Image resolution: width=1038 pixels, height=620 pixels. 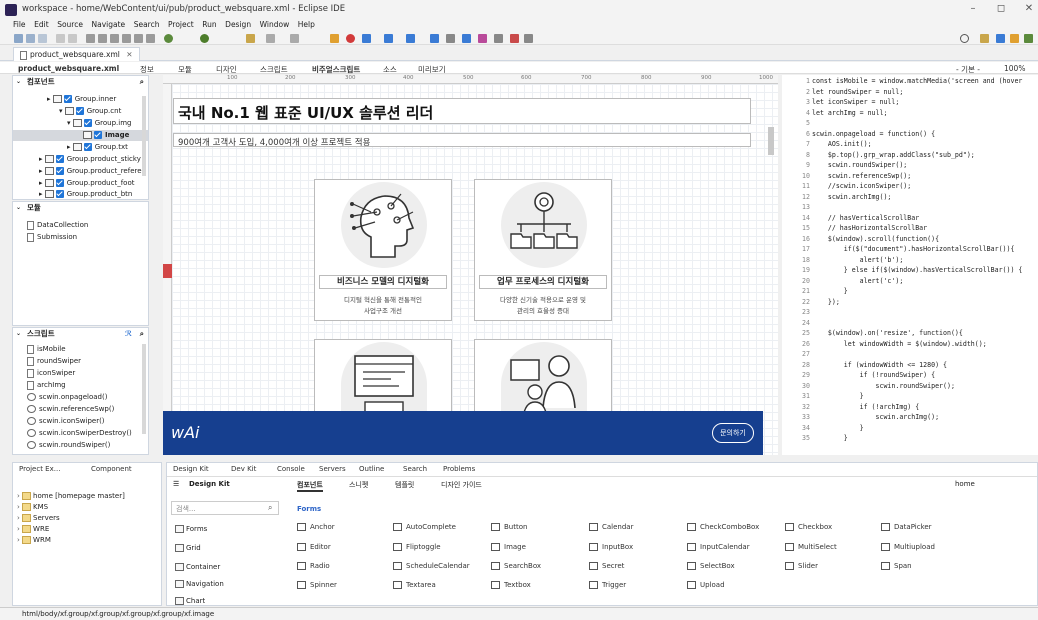 I want to click on tree-item: ▸ Group.product_foot, so click(x=86, y=183).